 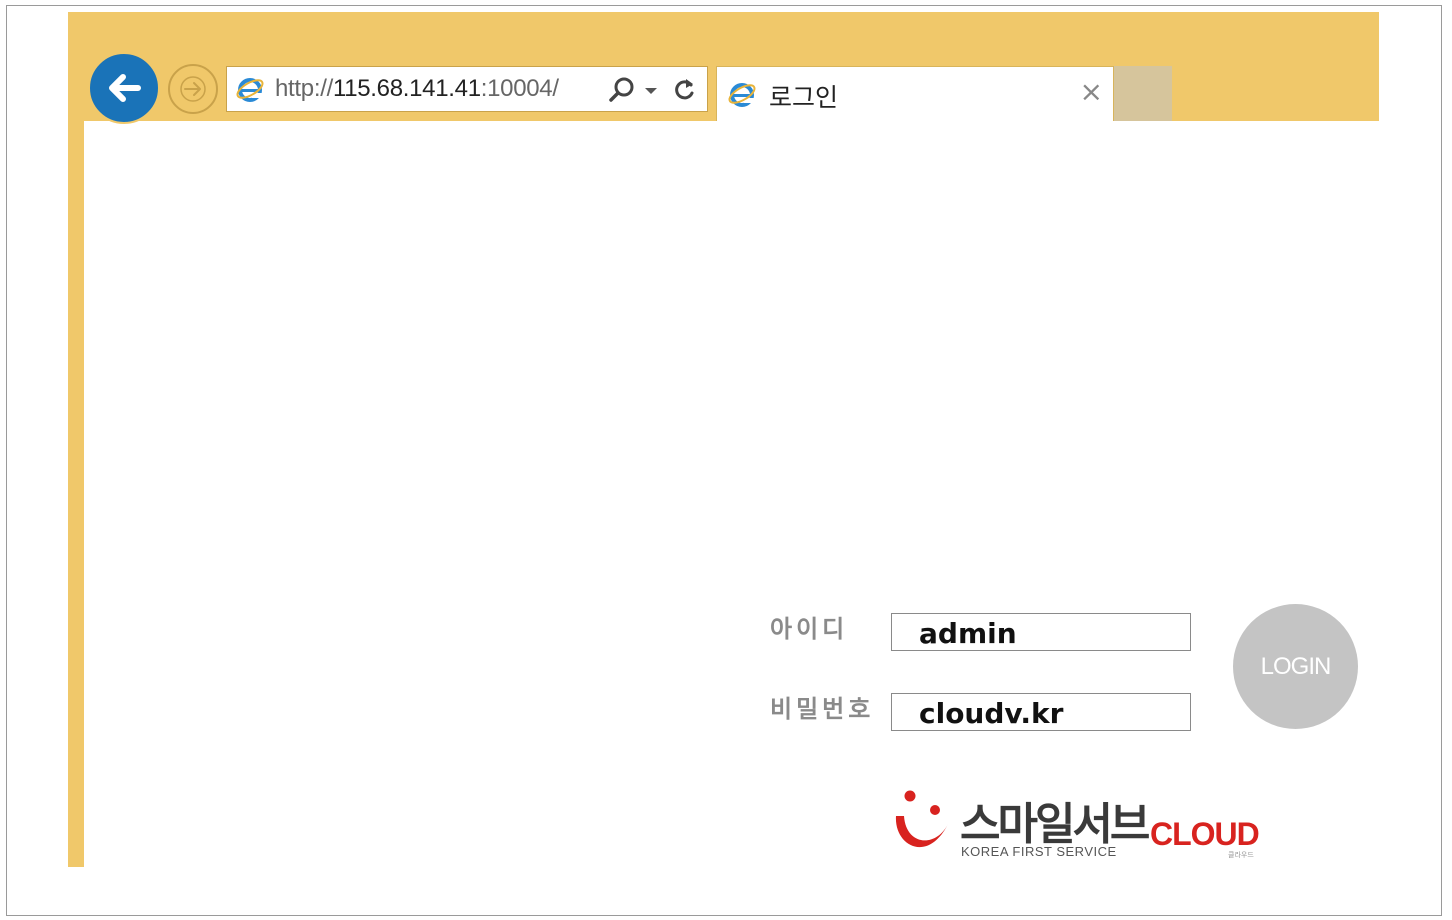 I want to click on id-label: 아이디, so click(x=809, y=629).